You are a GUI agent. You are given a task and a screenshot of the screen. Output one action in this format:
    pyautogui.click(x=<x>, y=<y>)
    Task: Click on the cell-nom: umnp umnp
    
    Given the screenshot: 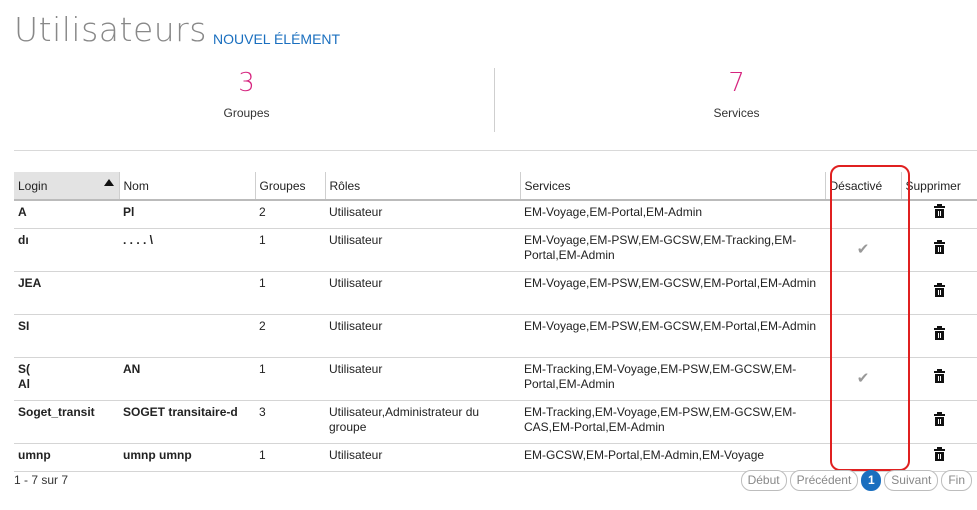 What is the action you would take?
    pyautogui.click(x=187, y=457)
    